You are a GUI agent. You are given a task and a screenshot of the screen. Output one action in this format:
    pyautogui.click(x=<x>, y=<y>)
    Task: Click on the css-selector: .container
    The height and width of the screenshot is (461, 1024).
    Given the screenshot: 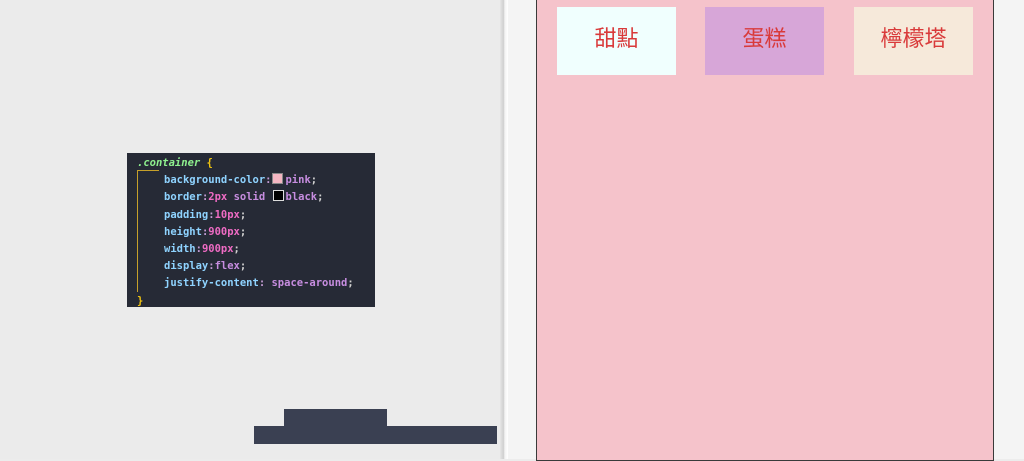 What is the action you would take?
    pyautogui.click(x=169, y=163)
    